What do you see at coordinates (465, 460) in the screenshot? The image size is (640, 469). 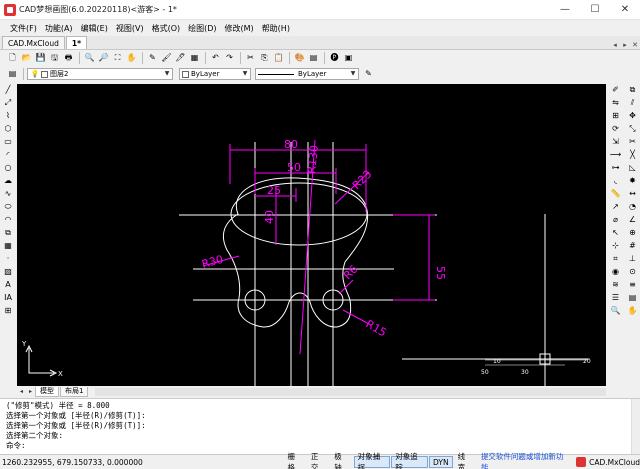 I see `toggle-lineweight: 线宽` at bounding box center [465, 460].